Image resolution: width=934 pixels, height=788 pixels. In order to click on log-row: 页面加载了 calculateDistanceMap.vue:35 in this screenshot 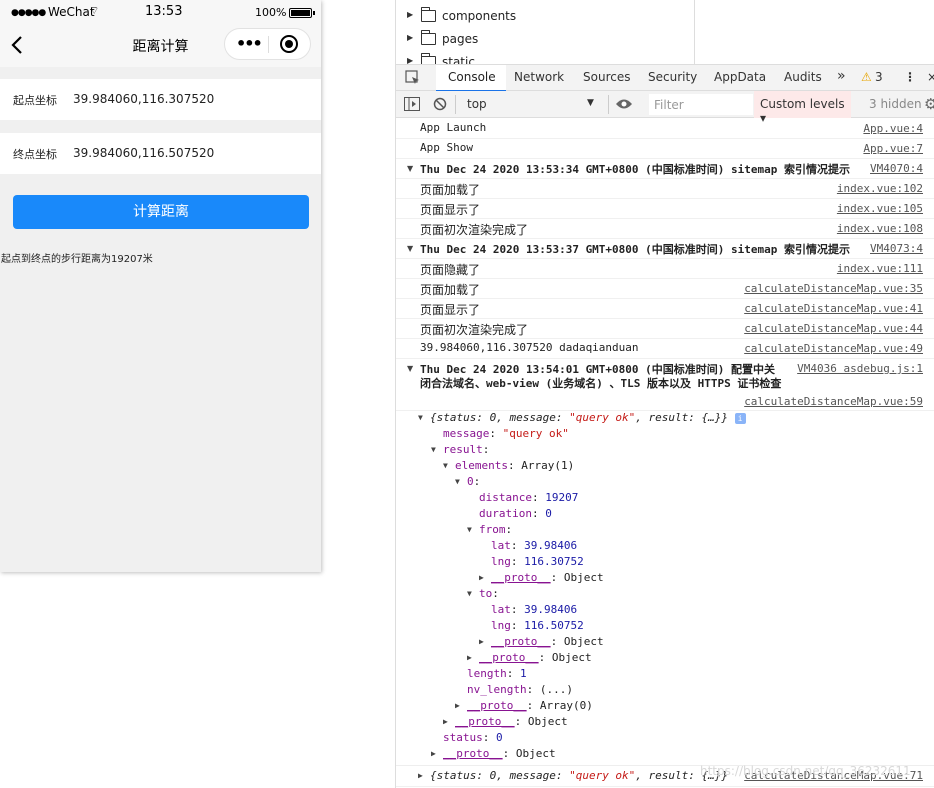, I will do `click(665, 289)`.